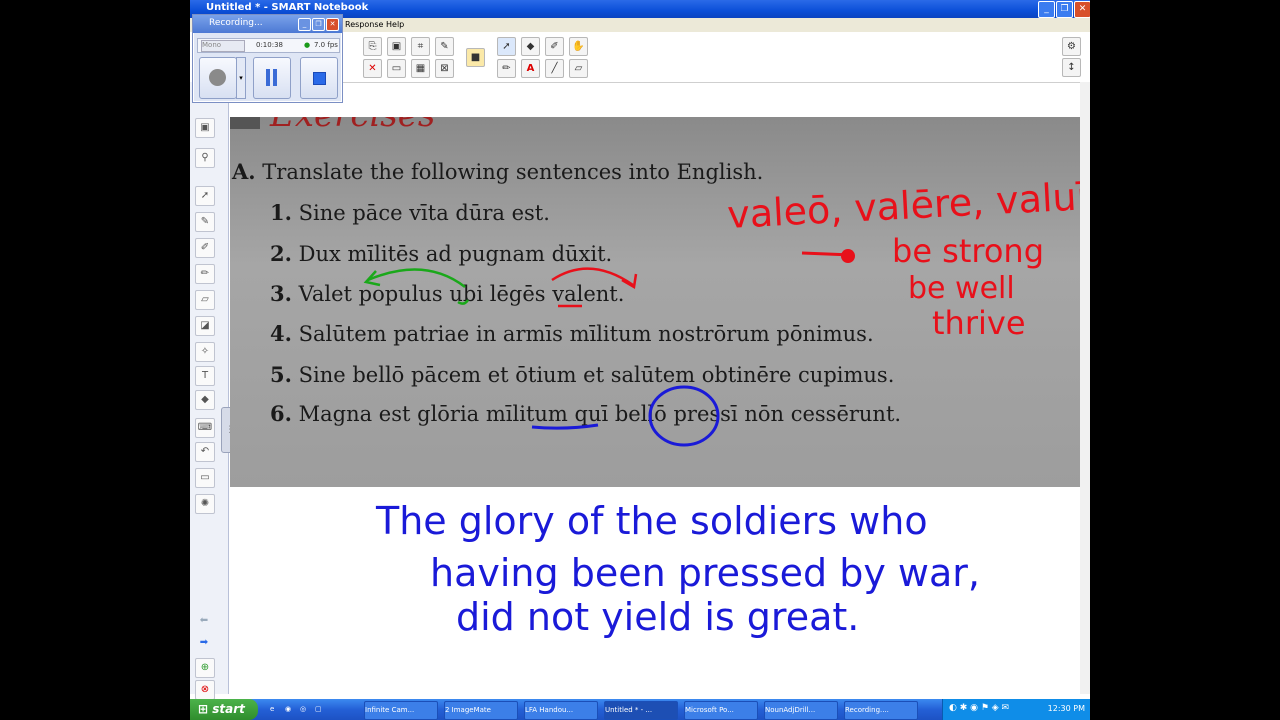 The width and height of the screenshot is (1280, 720). What do you see at coordinates (205, 690) in the screenshot?
I see `delete-page-icon: ⊗` at bounding box center [205, 690].